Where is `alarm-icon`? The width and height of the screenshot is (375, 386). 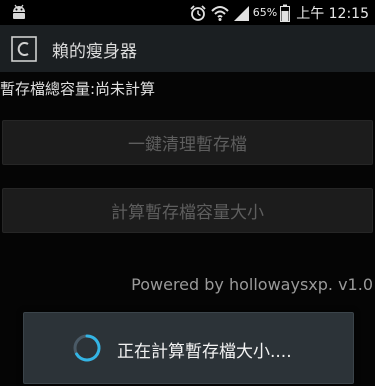
alarm-icon is located at coordinates (198, 13).